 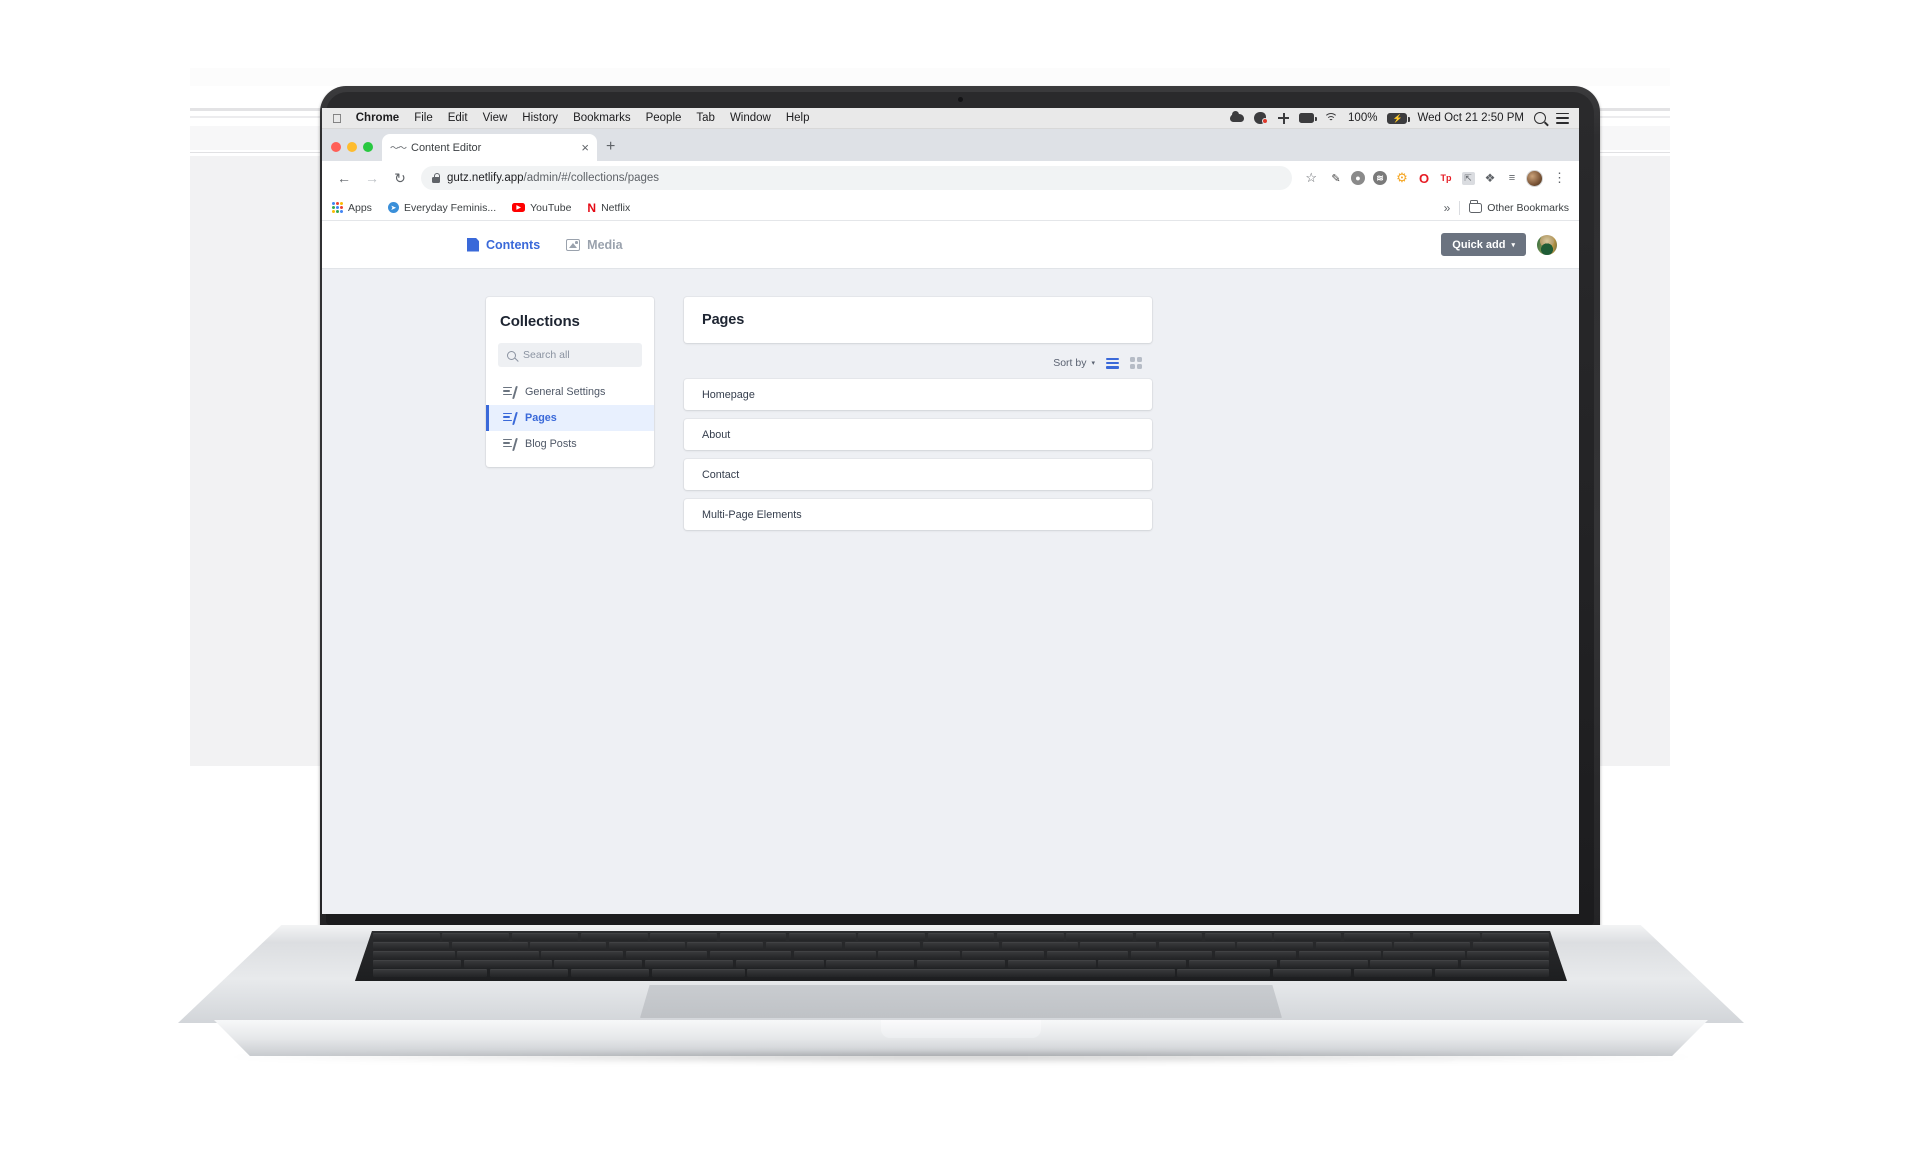 I want to click on search-wrapper, so click(x=570, y=361).